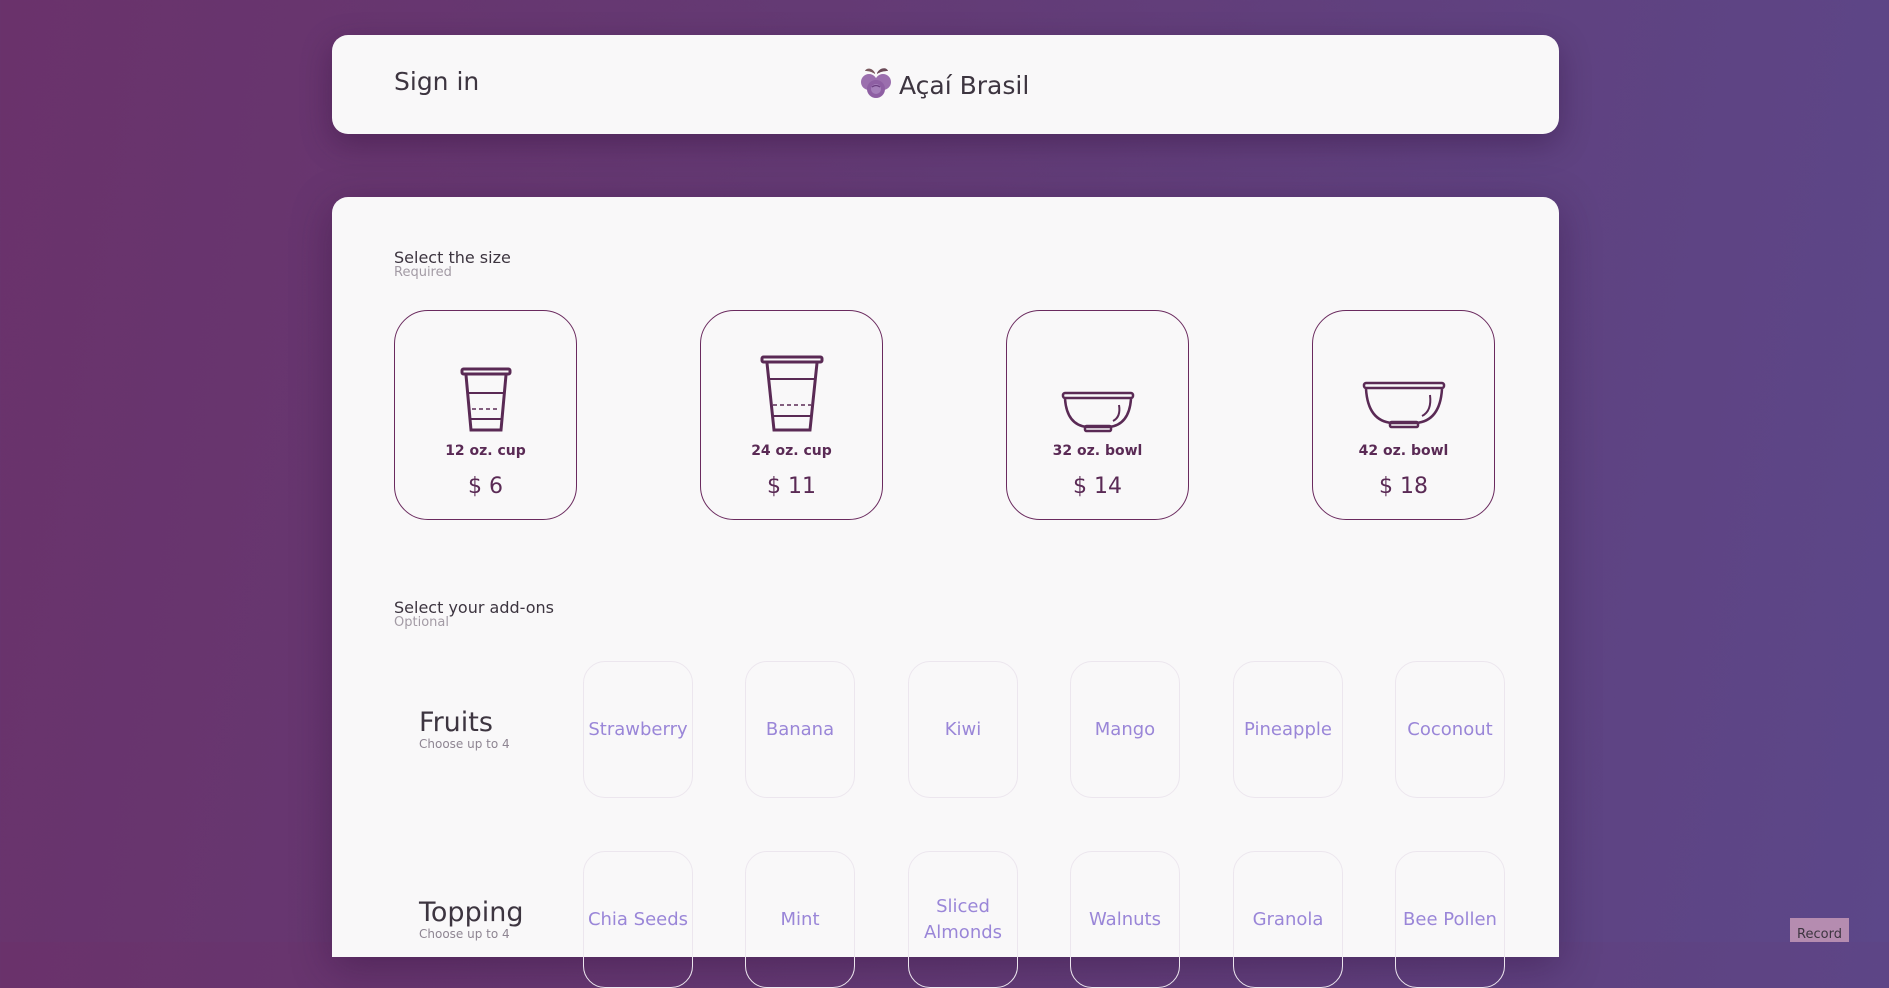  I want to click on addon-kiwi: Kiwi, so click(963, 729).